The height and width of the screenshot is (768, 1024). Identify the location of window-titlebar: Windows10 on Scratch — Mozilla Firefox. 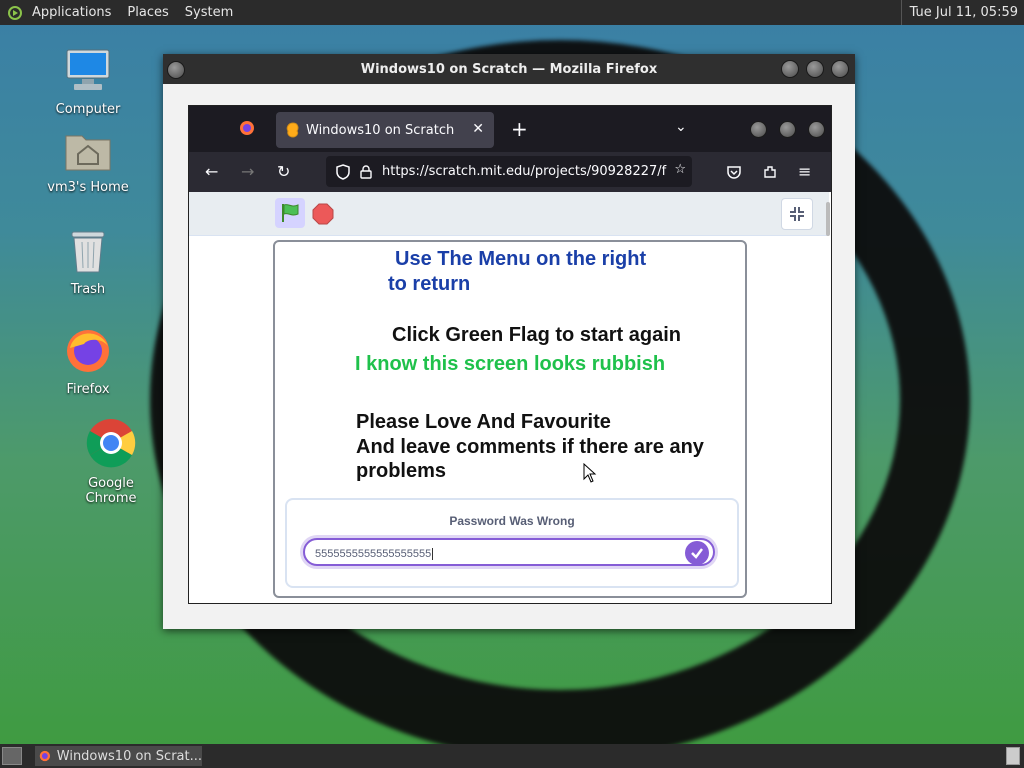
(509, 69).